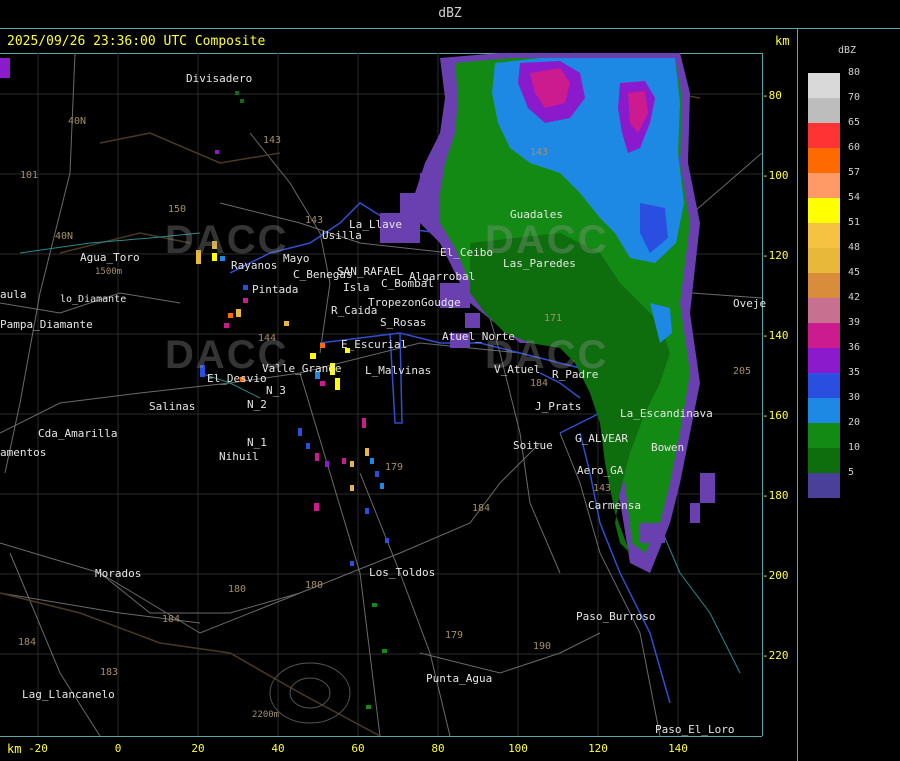 This screenshot has height=761, width=900. What do you see at coordinates (517, 369) in the screenshot?
I see `place-label: V_Atuel` at bounding box center [517, 369].